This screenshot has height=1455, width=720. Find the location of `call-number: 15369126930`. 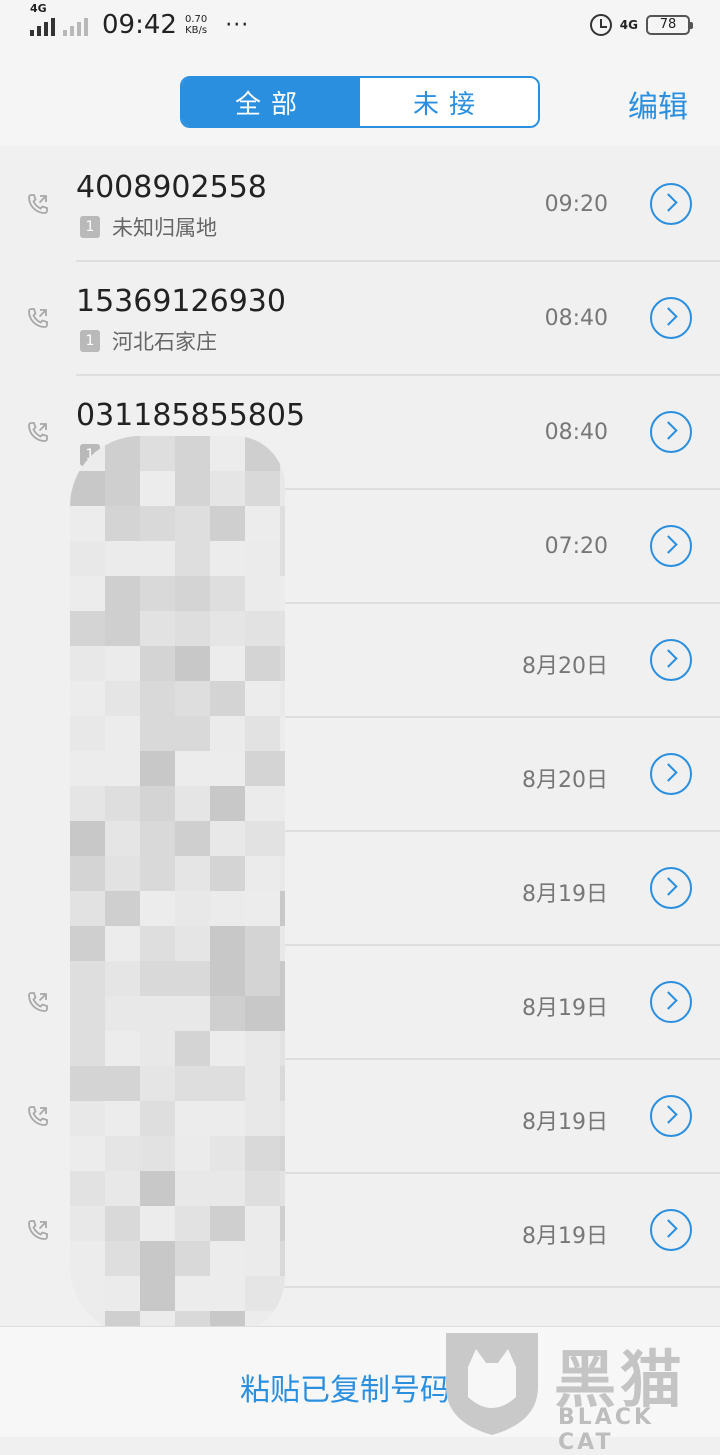

call-number: 15369126930 is located at coordinates (181, 301).